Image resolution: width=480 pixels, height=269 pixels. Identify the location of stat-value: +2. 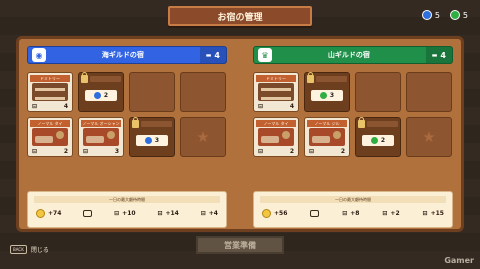
(395, 213).